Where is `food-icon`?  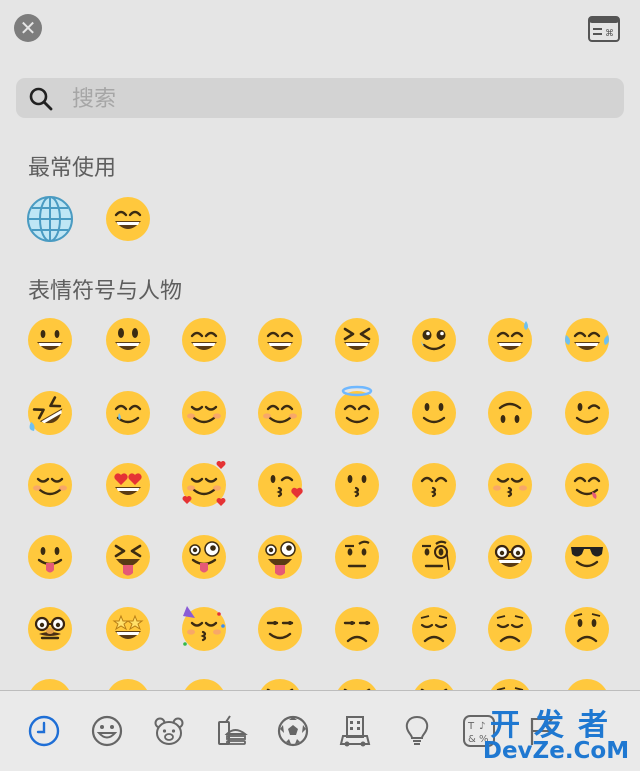 food-icon is located at coordinates (233, 730).